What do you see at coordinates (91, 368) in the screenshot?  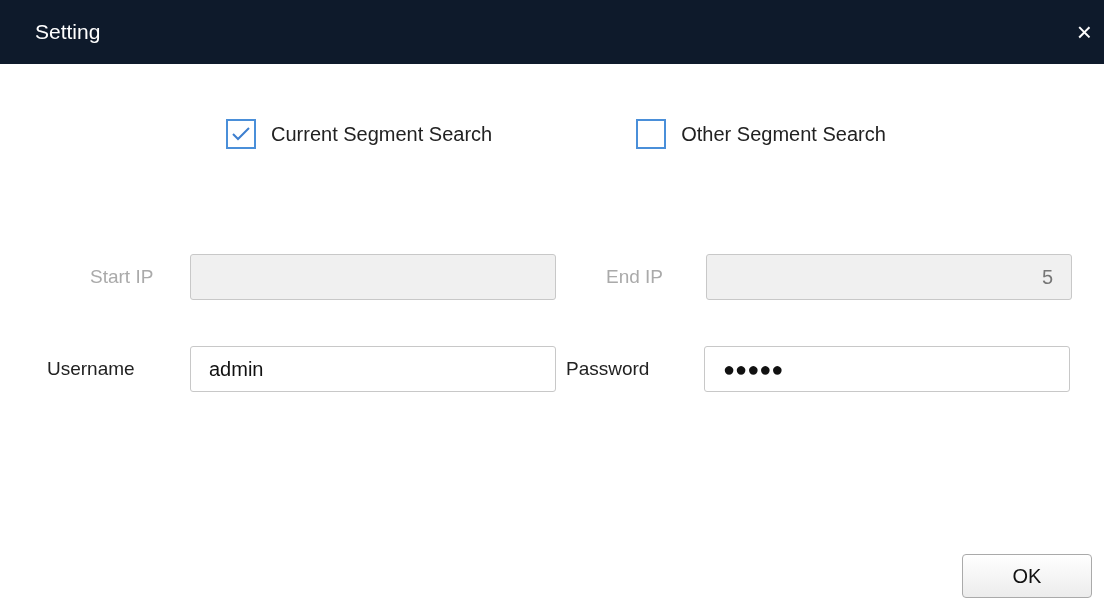 I see `field-label: Username` at bounding box center [91, 368].